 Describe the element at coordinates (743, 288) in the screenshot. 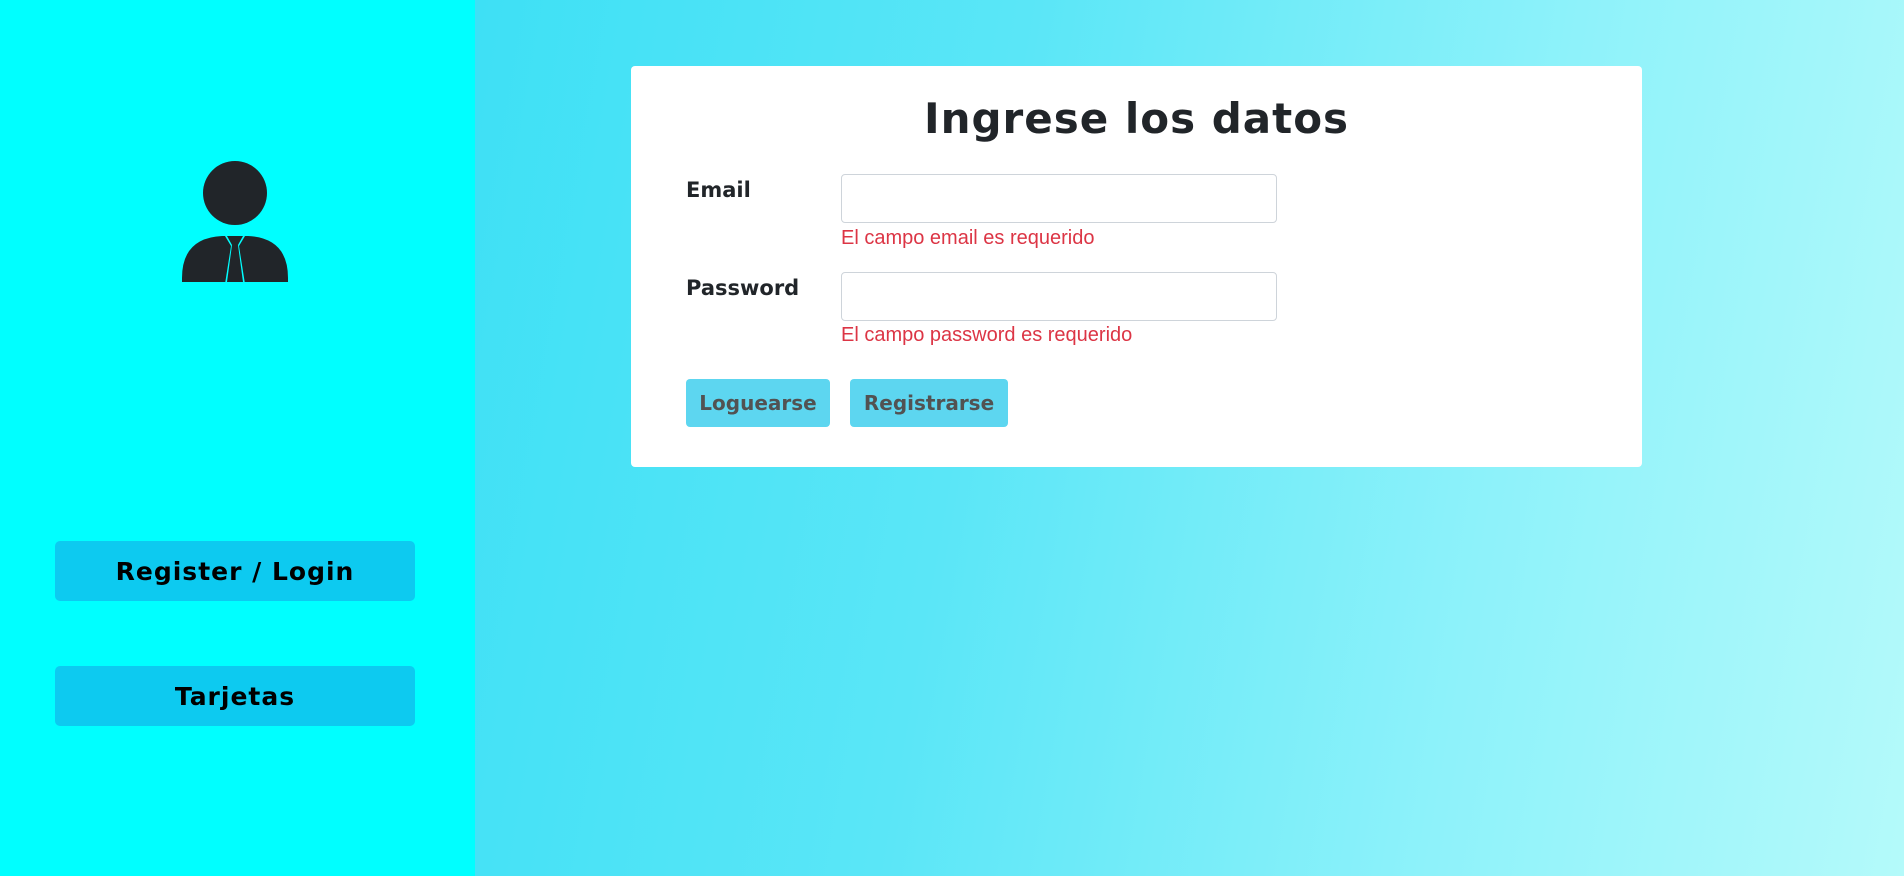

I see `password-label: Password` at that location.